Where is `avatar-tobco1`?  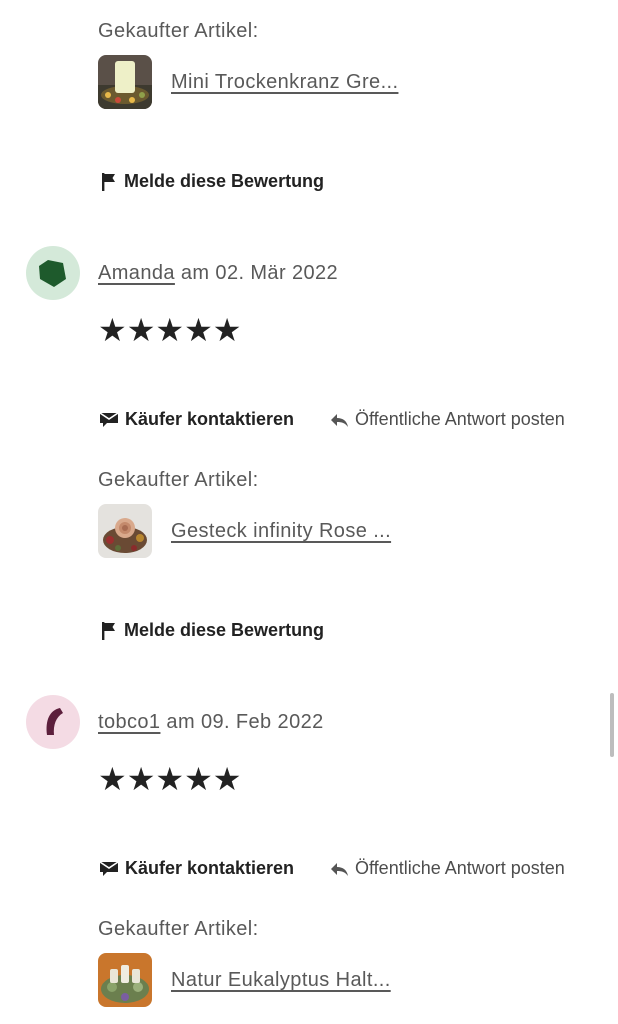 avatar-tobco1 is located at coordinates (53, 722).